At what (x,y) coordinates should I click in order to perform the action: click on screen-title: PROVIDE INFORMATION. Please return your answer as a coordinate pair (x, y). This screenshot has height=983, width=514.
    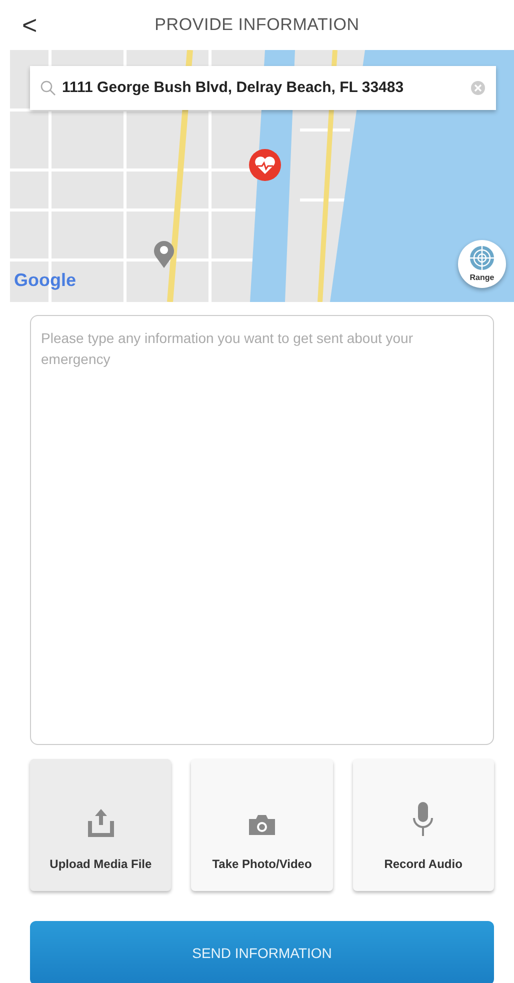
    Looking at the image, I should click on (257, 25).